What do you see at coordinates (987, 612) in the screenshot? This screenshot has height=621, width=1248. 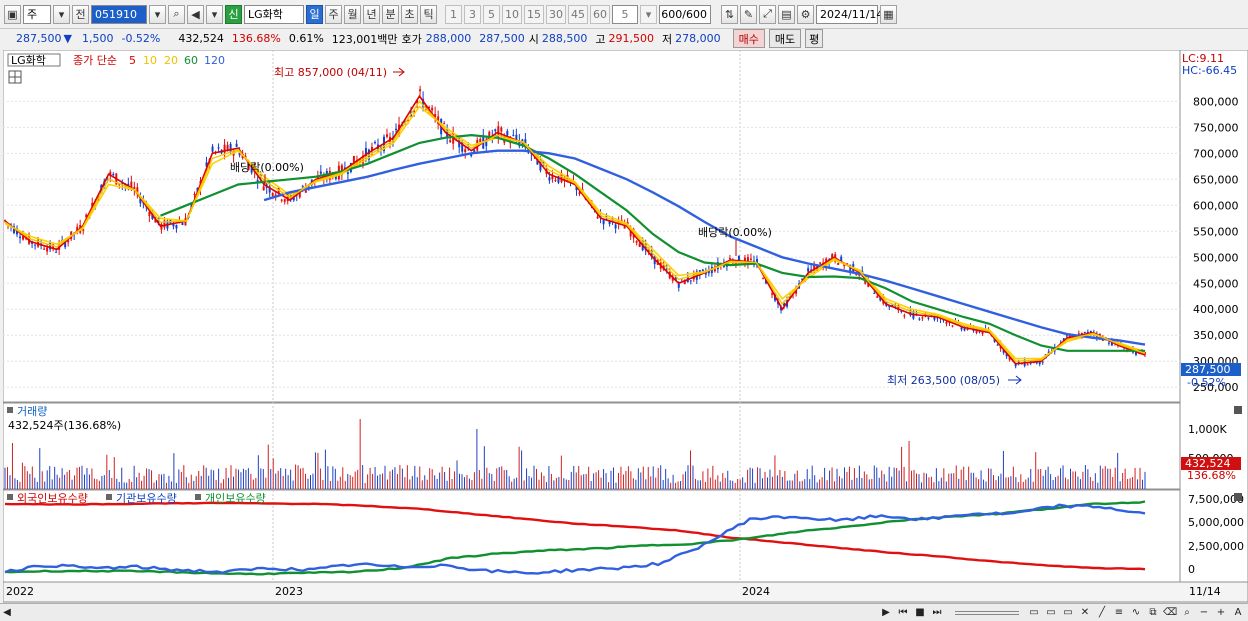 I see `zoom-slider` at bounding box center [987, 612].